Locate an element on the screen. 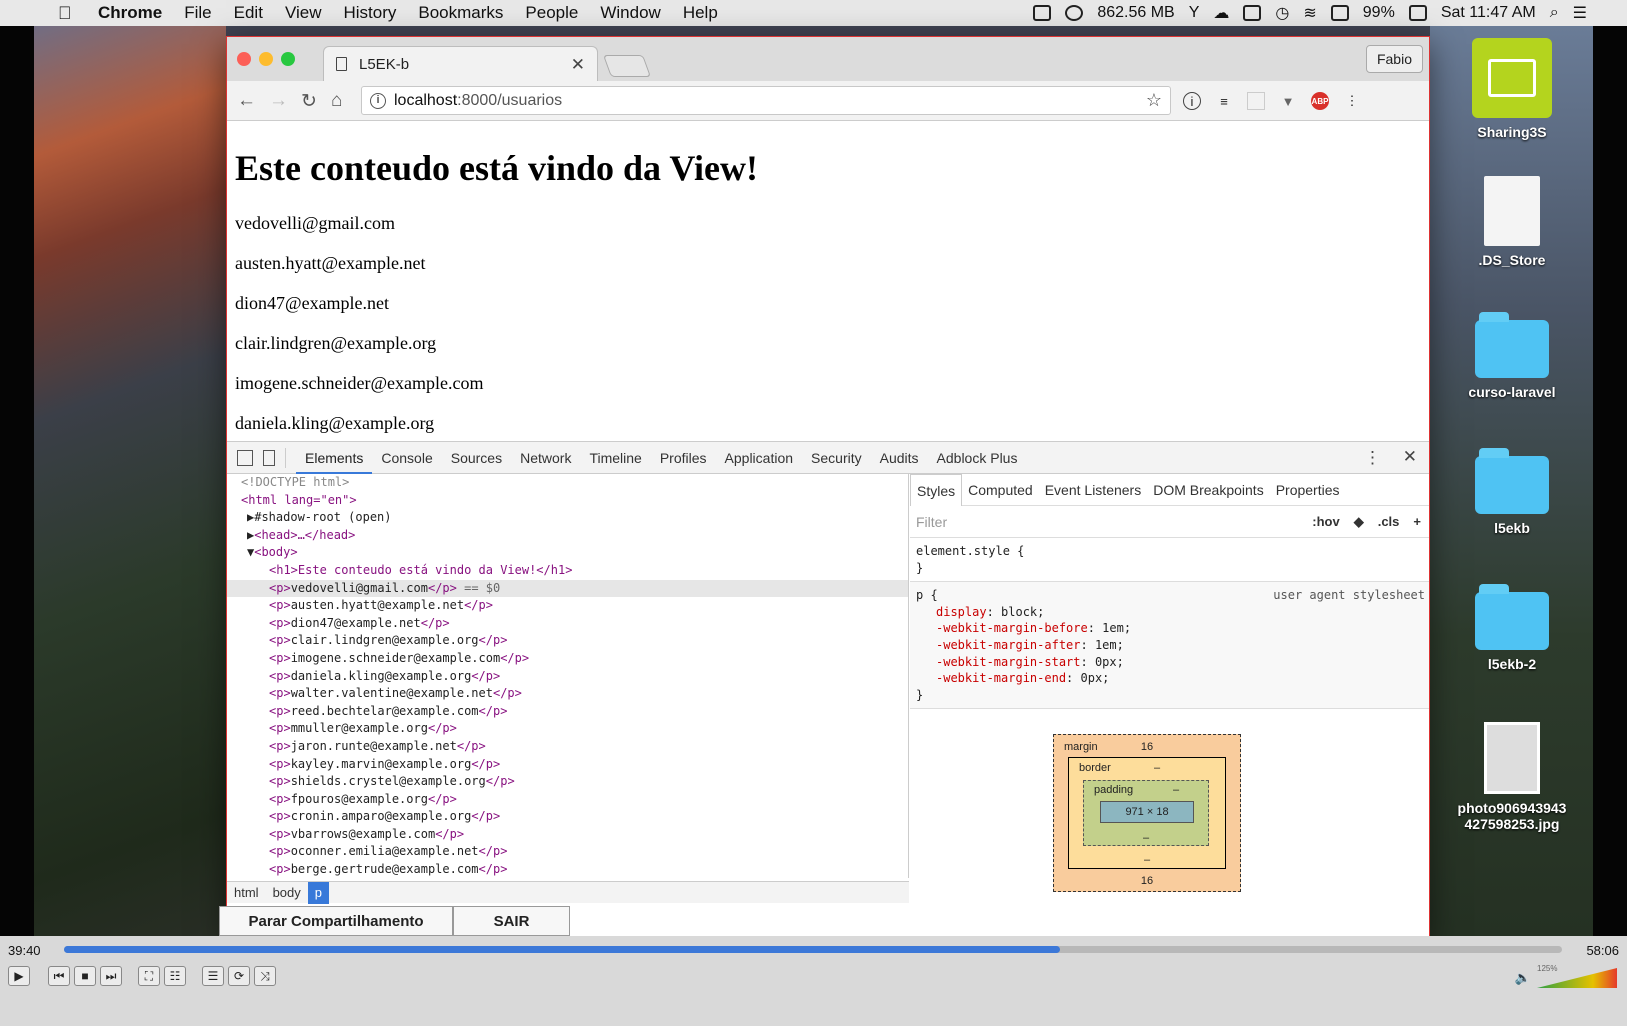 This screenshot has width=1627, height=1026. info-icon: i is located at coordinates (378, 100).